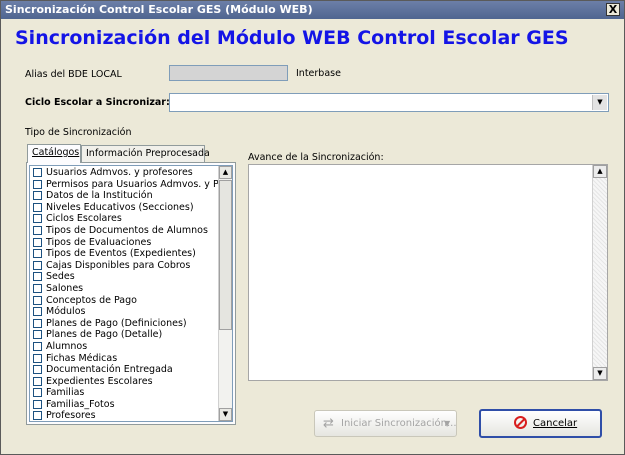 The image size is (625, 455). I want to click on catalog-item-label: Fichas Médicas, so click(82, 358).